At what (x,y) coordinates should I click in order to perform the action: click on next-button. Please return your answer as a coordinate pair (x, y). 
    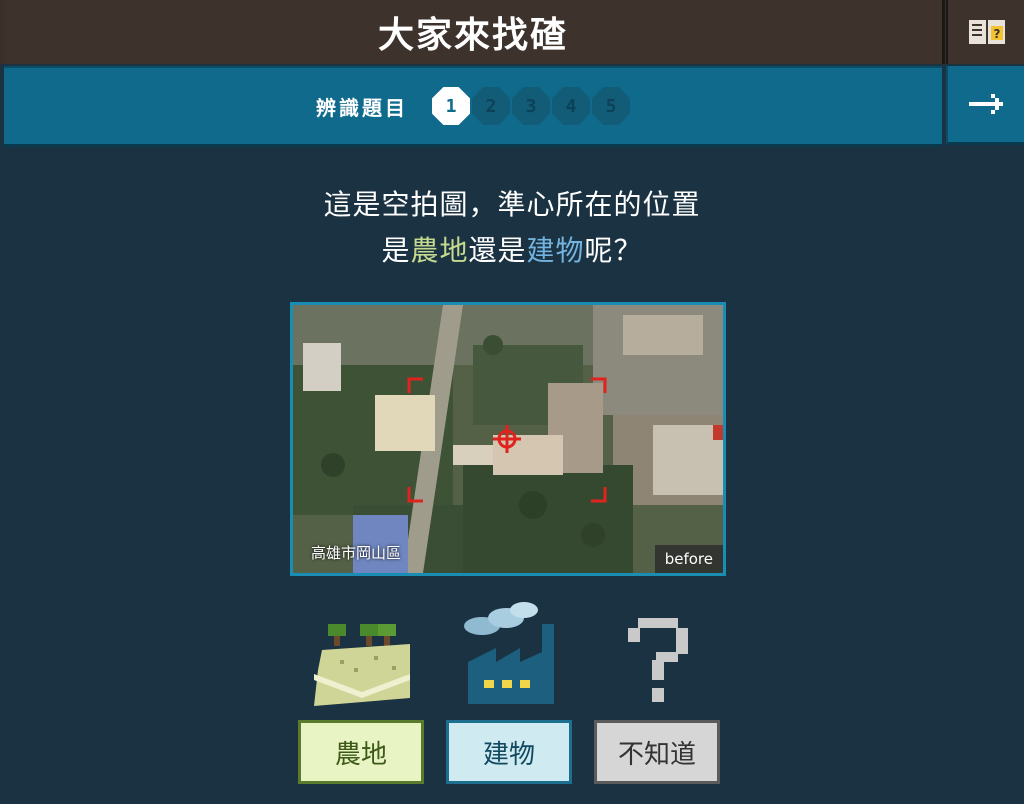
    Looking at the image, I should click on (985, 105).